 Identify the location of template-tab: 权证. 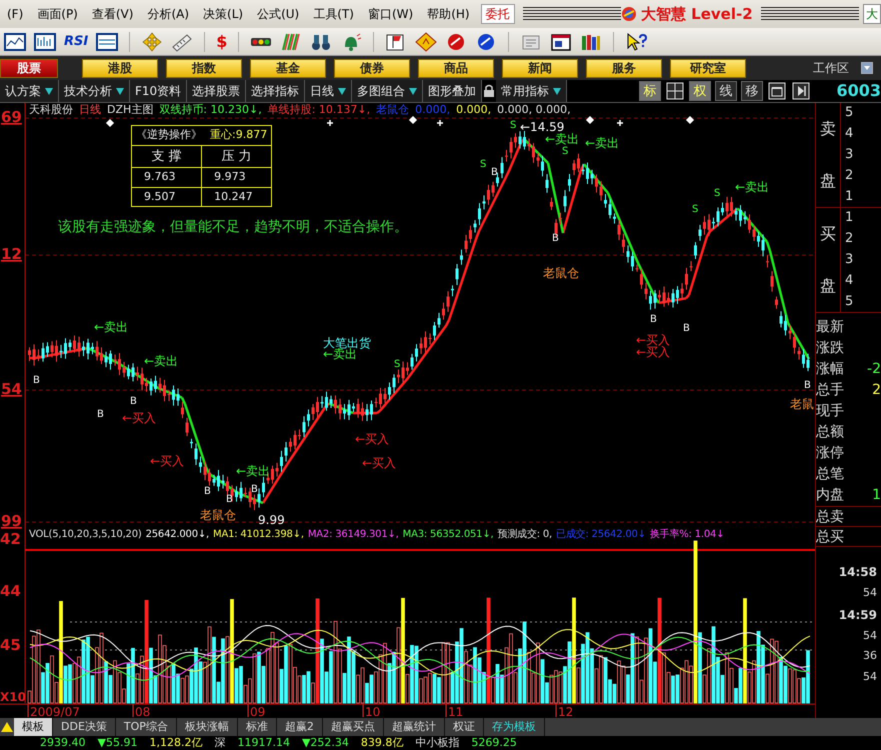
(464, 727).